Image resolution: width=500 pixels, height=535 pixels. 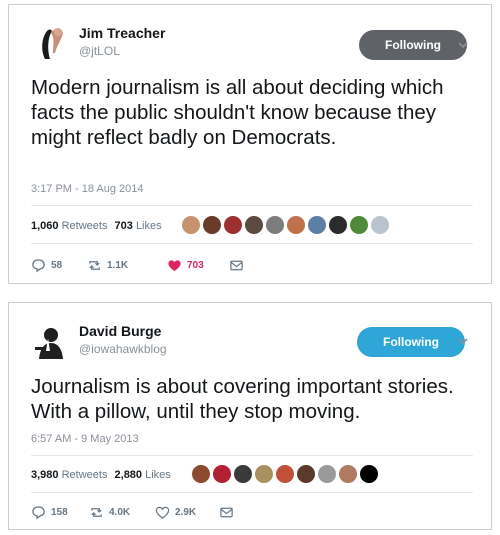 I want to click on retweet-button: 1.1K, so click(x=107, y=265).